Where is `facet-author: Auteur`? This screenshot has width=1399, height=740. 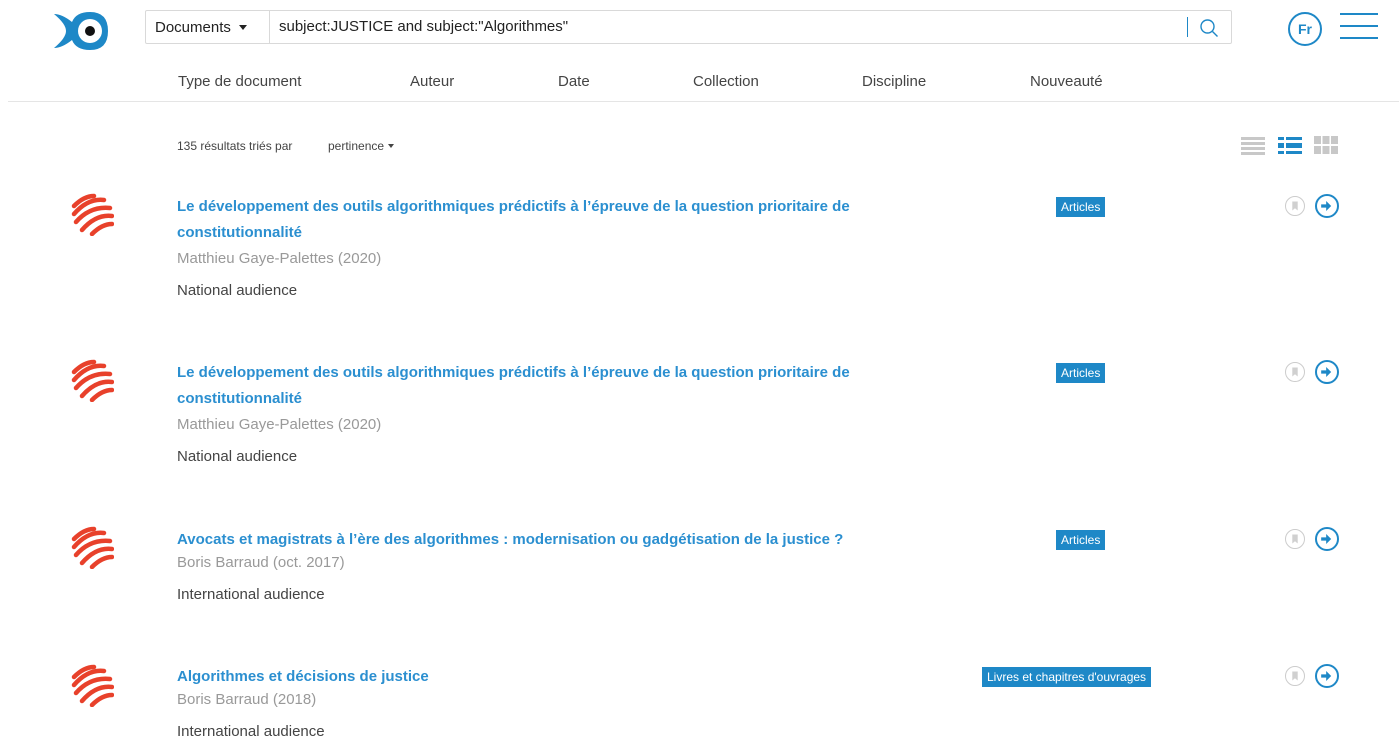 facet-author: Auteur is located at coordinates (432, 81).